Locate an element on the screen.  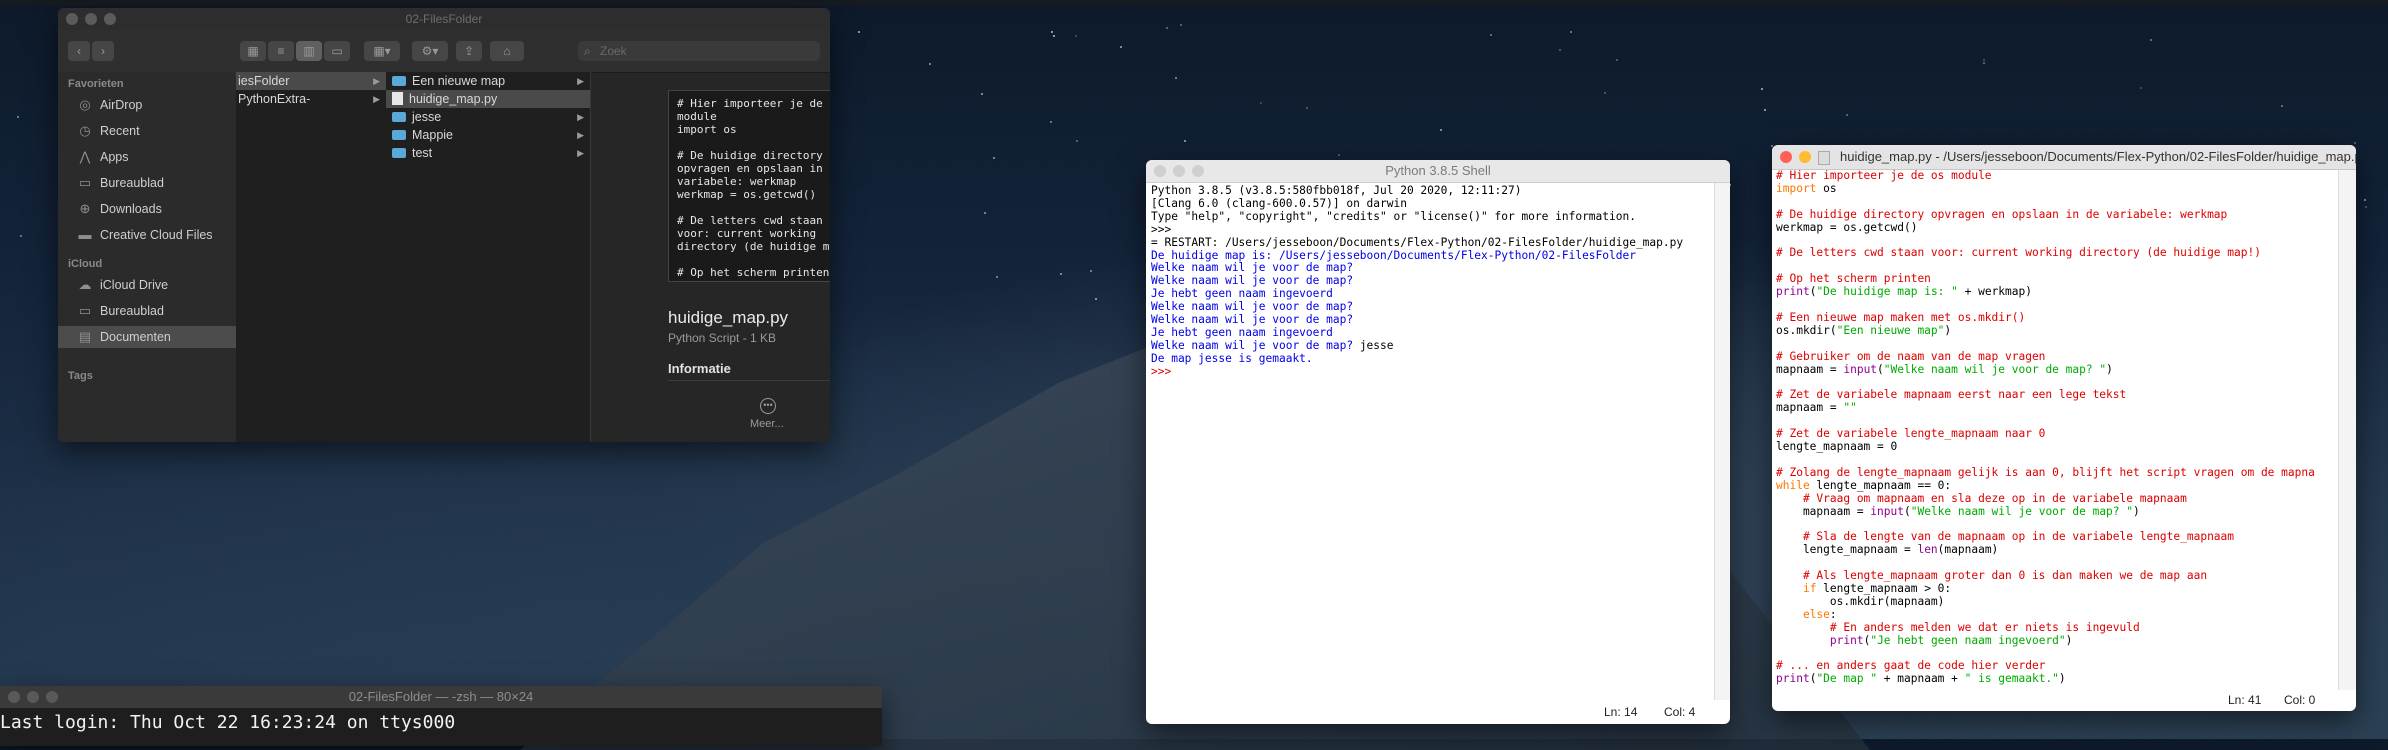
line-indicator: Ln: 14 is located at coordinates (1621, 712).